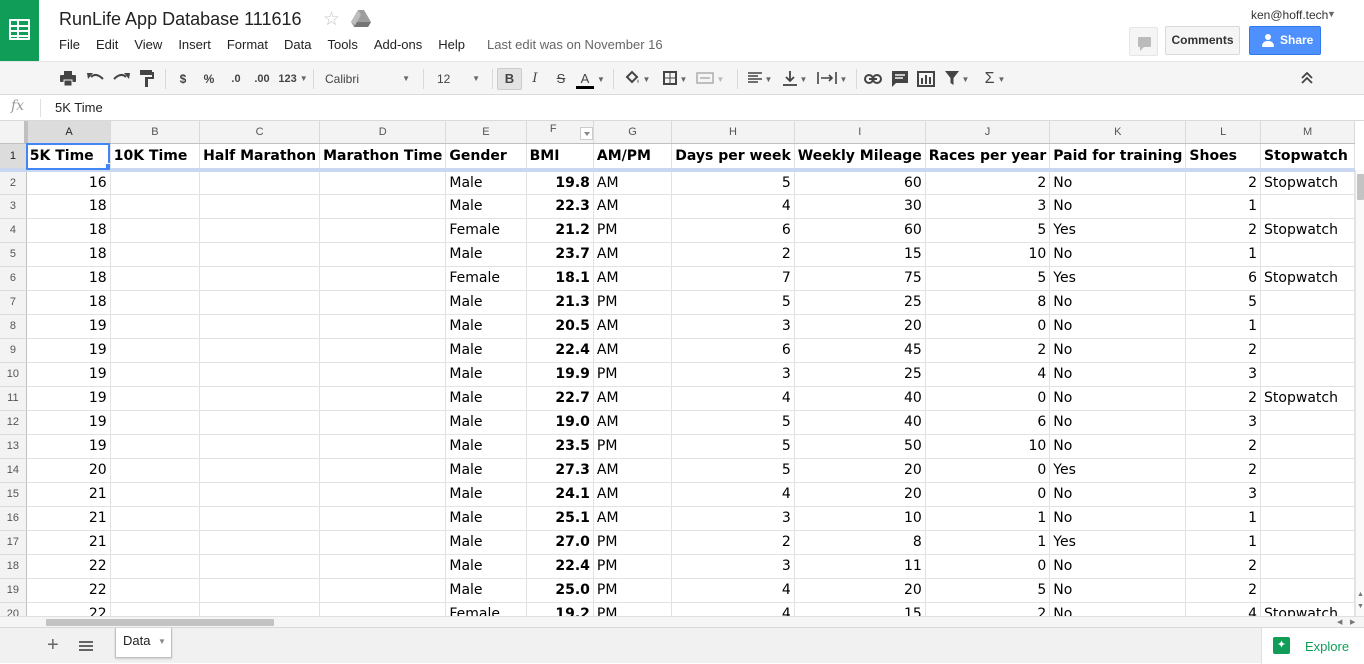 This screenshot has width=1364, height=664. I want to click on insert-comment-icon, so click(900, 79).